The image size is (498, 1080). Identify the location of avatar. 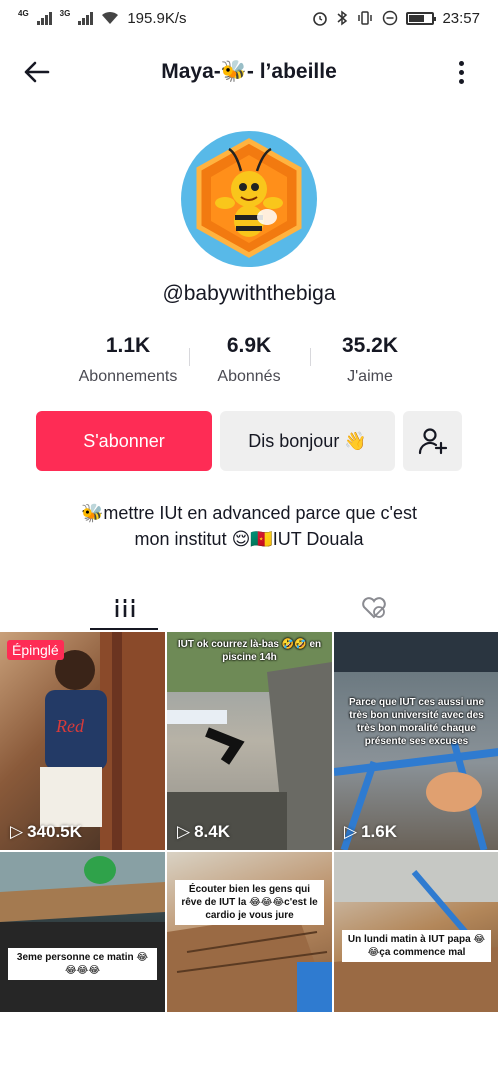
(249, 199).